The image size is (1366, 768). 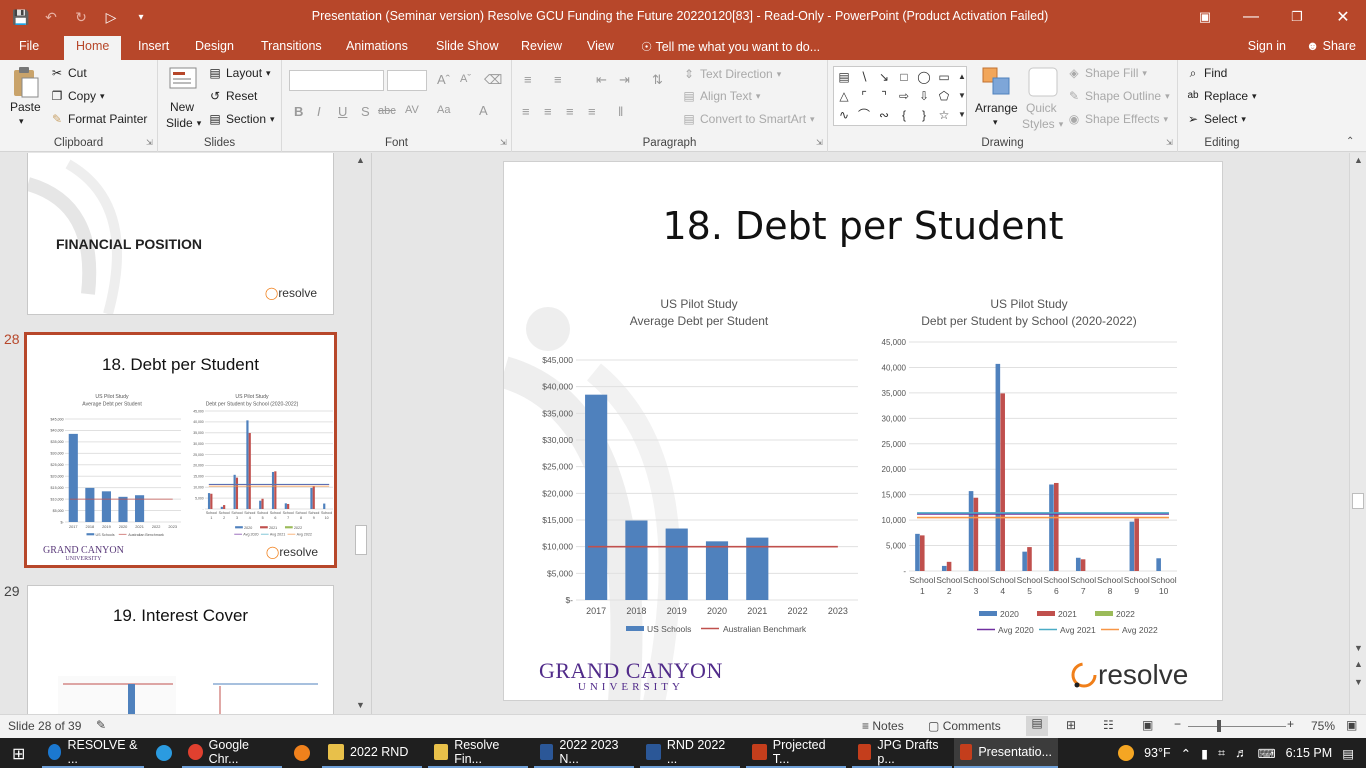 I want to click on main-scroll-down-icon: ▼, so click(x=1358, y=648).